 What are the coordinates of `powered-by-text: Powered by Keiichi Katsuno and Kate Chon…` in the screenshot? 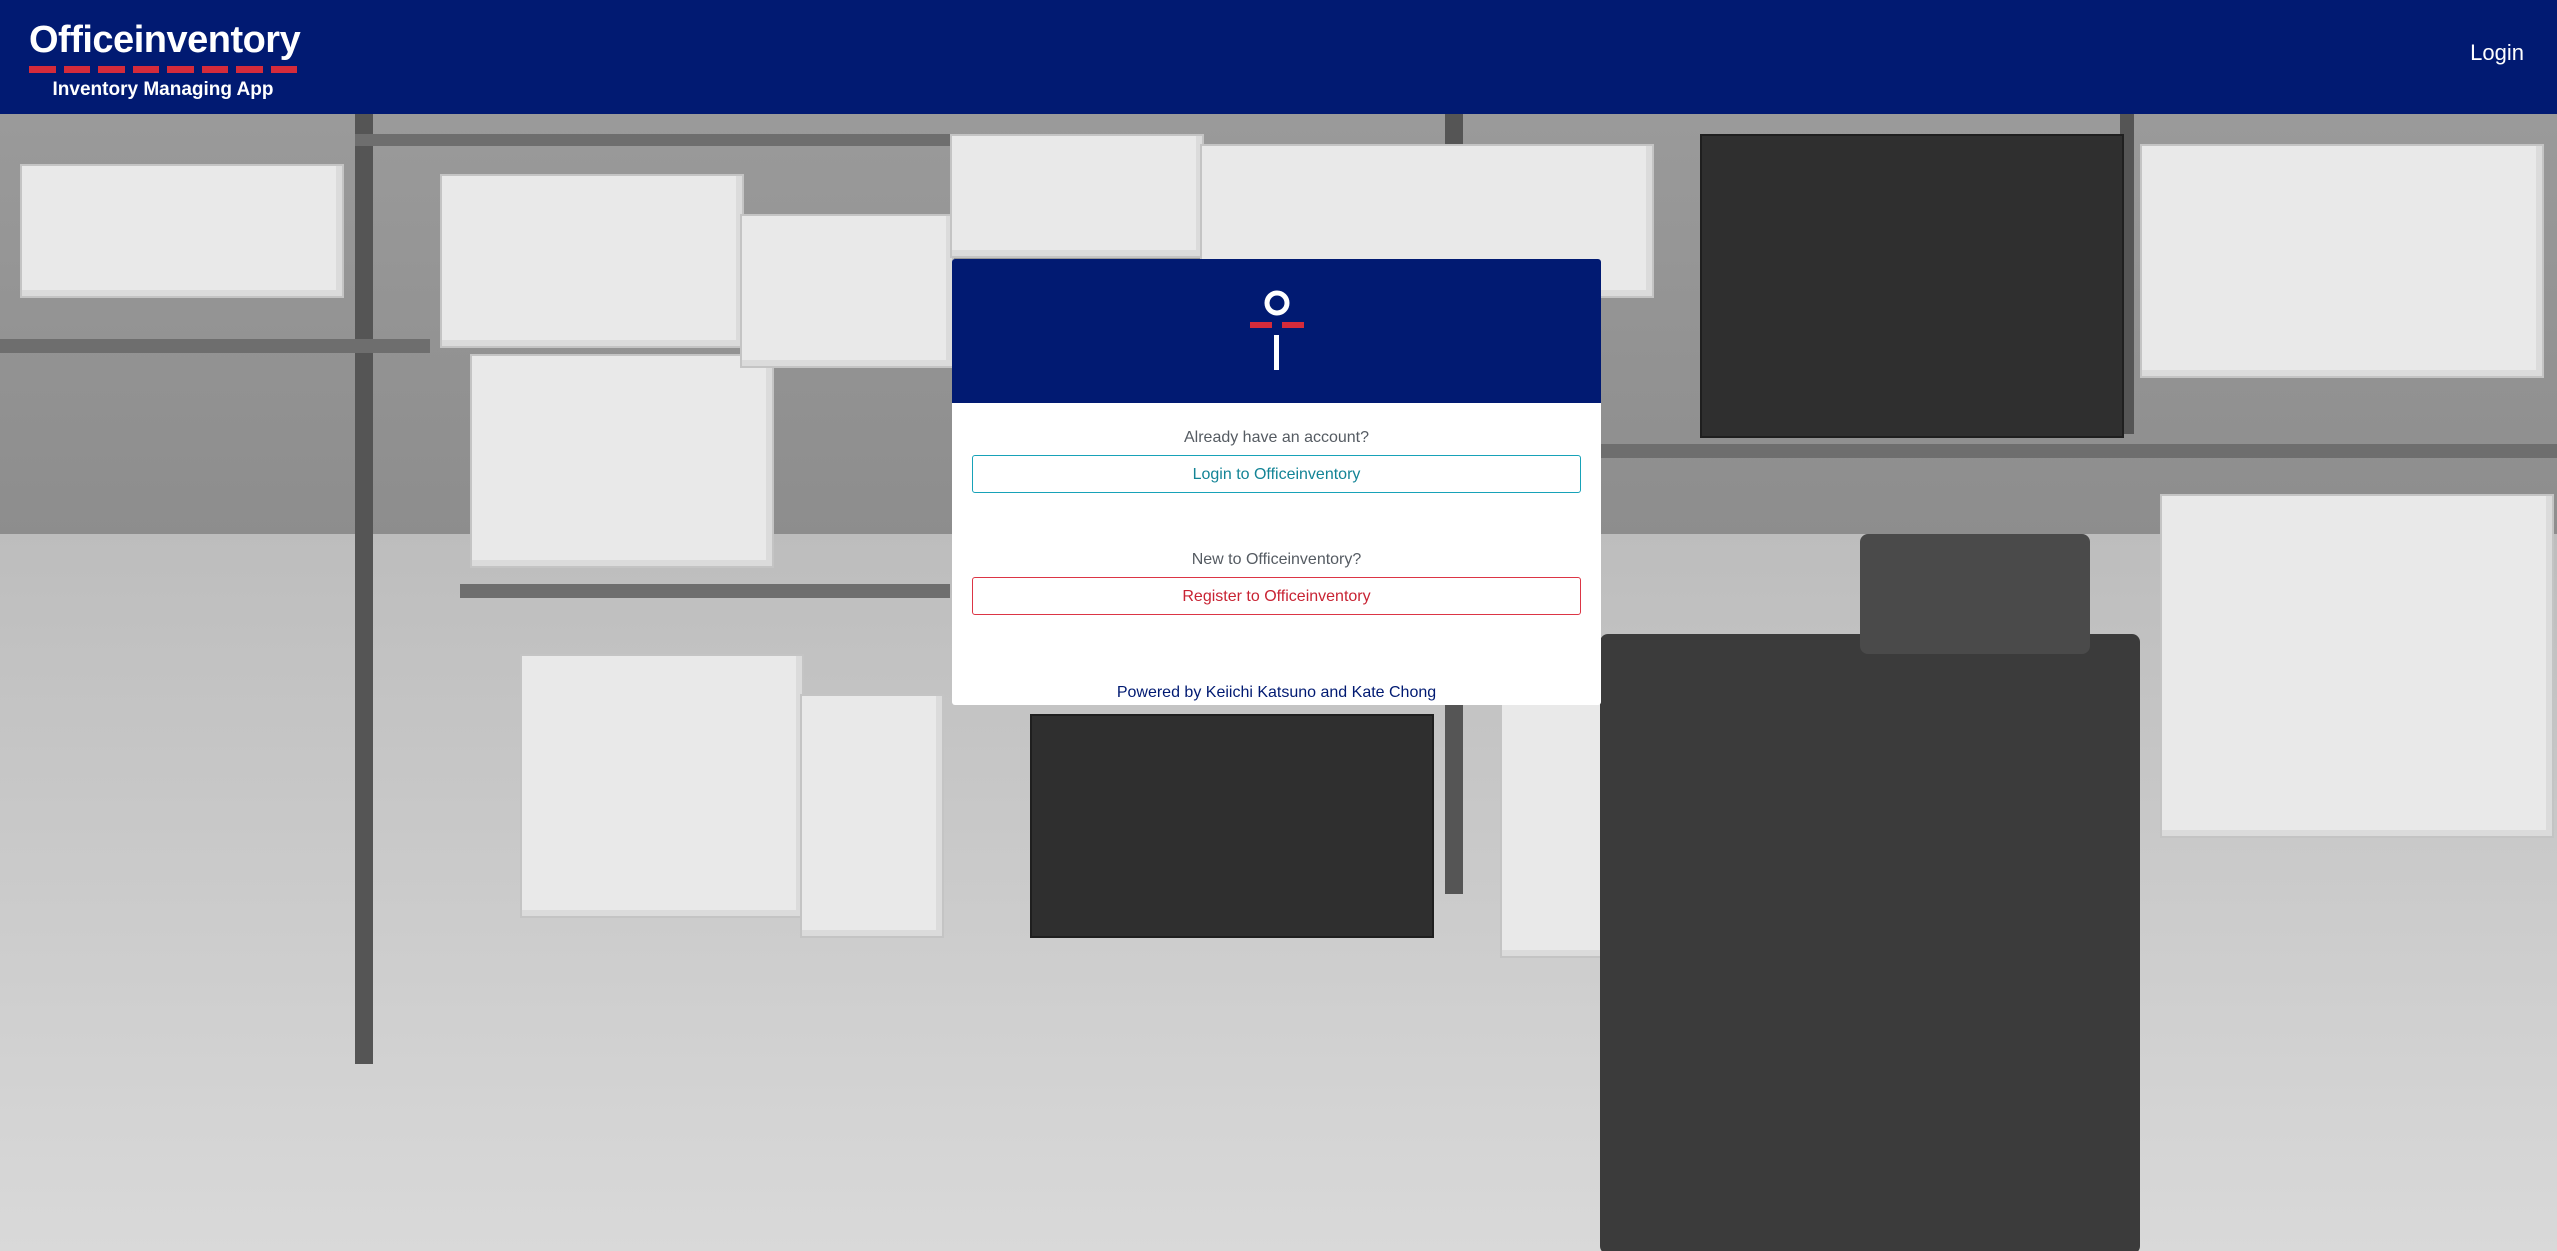 It's located at (1276, 692).